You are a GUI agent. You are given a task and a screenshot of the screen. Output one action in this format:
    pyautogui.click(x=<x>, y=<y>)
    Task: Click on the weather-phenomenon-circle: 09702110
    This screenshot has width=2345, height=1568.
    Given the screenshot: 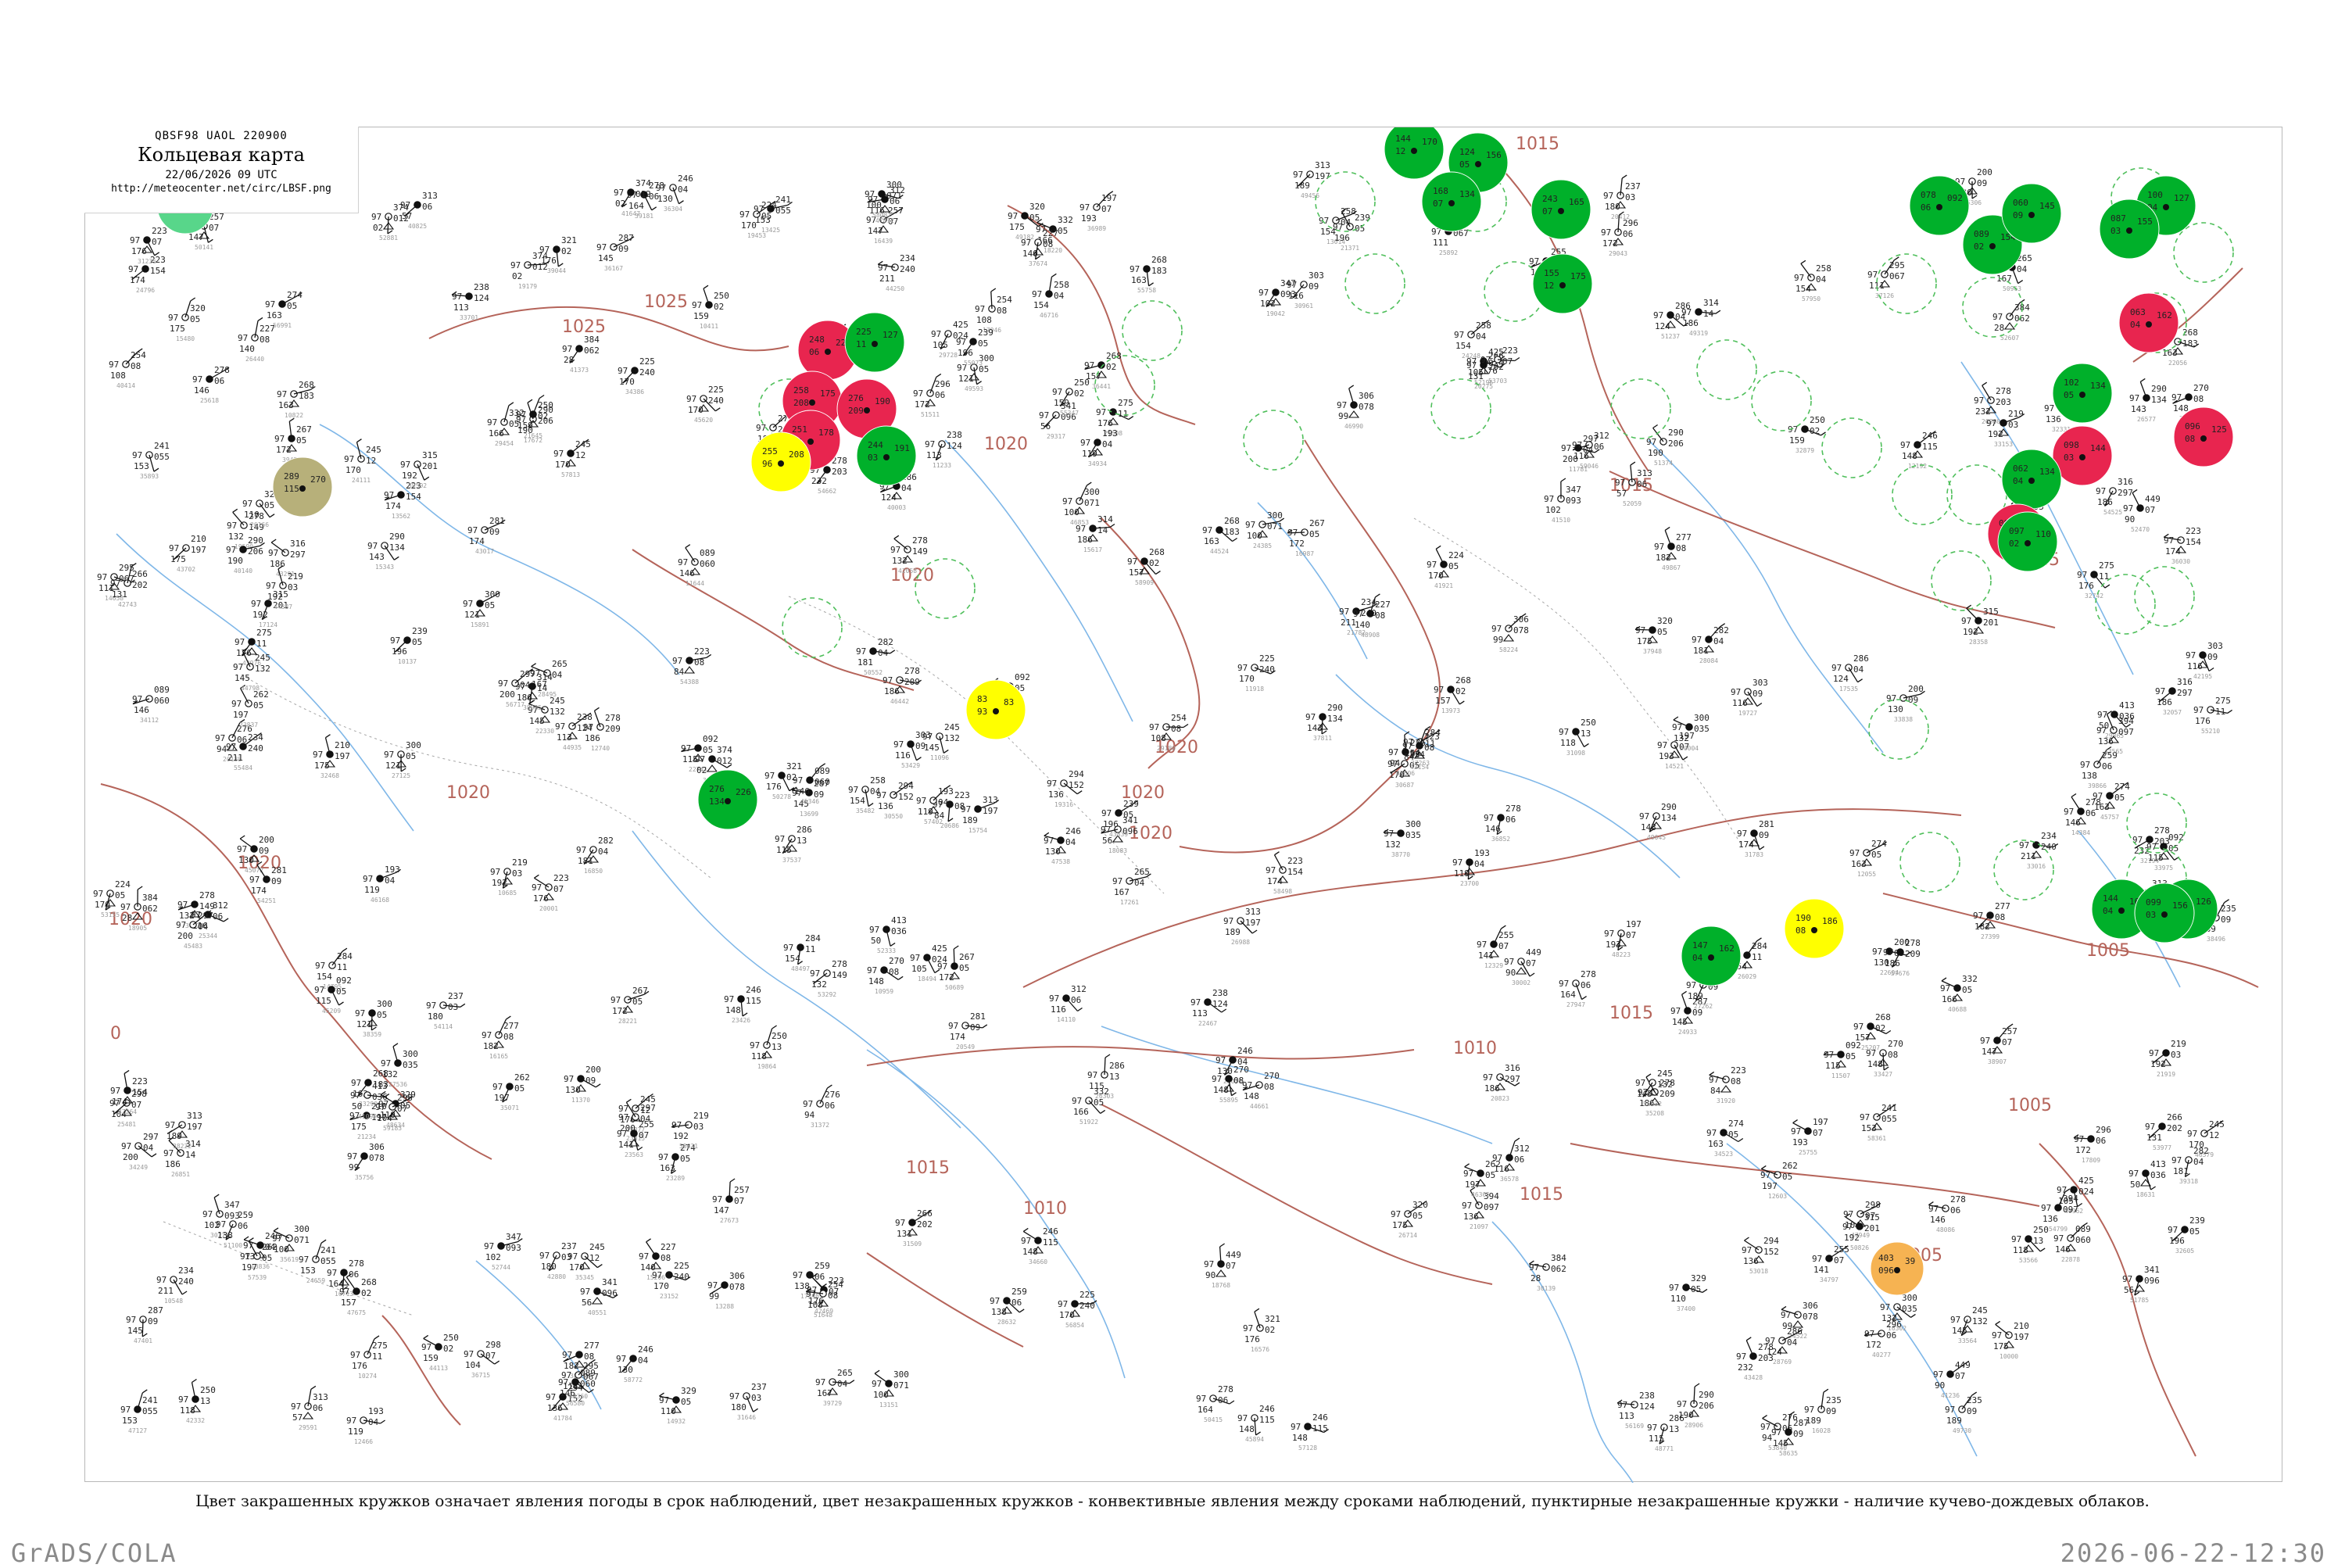 What is the action you would take?
    pyautogui.click(x=2027, y=541)
    